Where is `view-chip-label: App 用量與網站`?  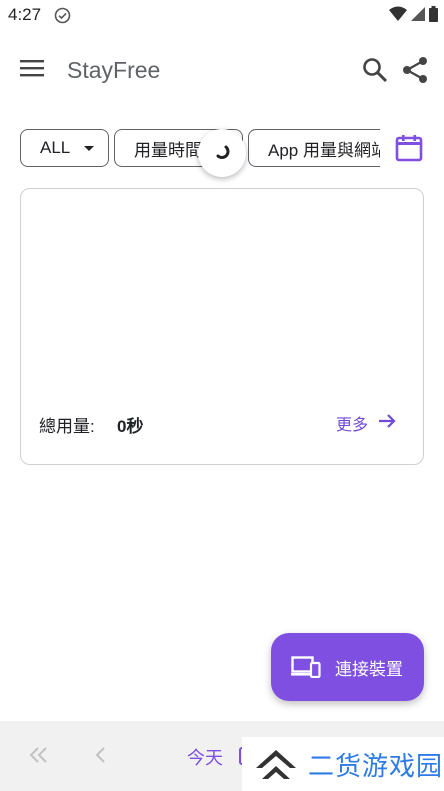 view-chip-label: App 用量與網站 is located at coordinates (324, 150).